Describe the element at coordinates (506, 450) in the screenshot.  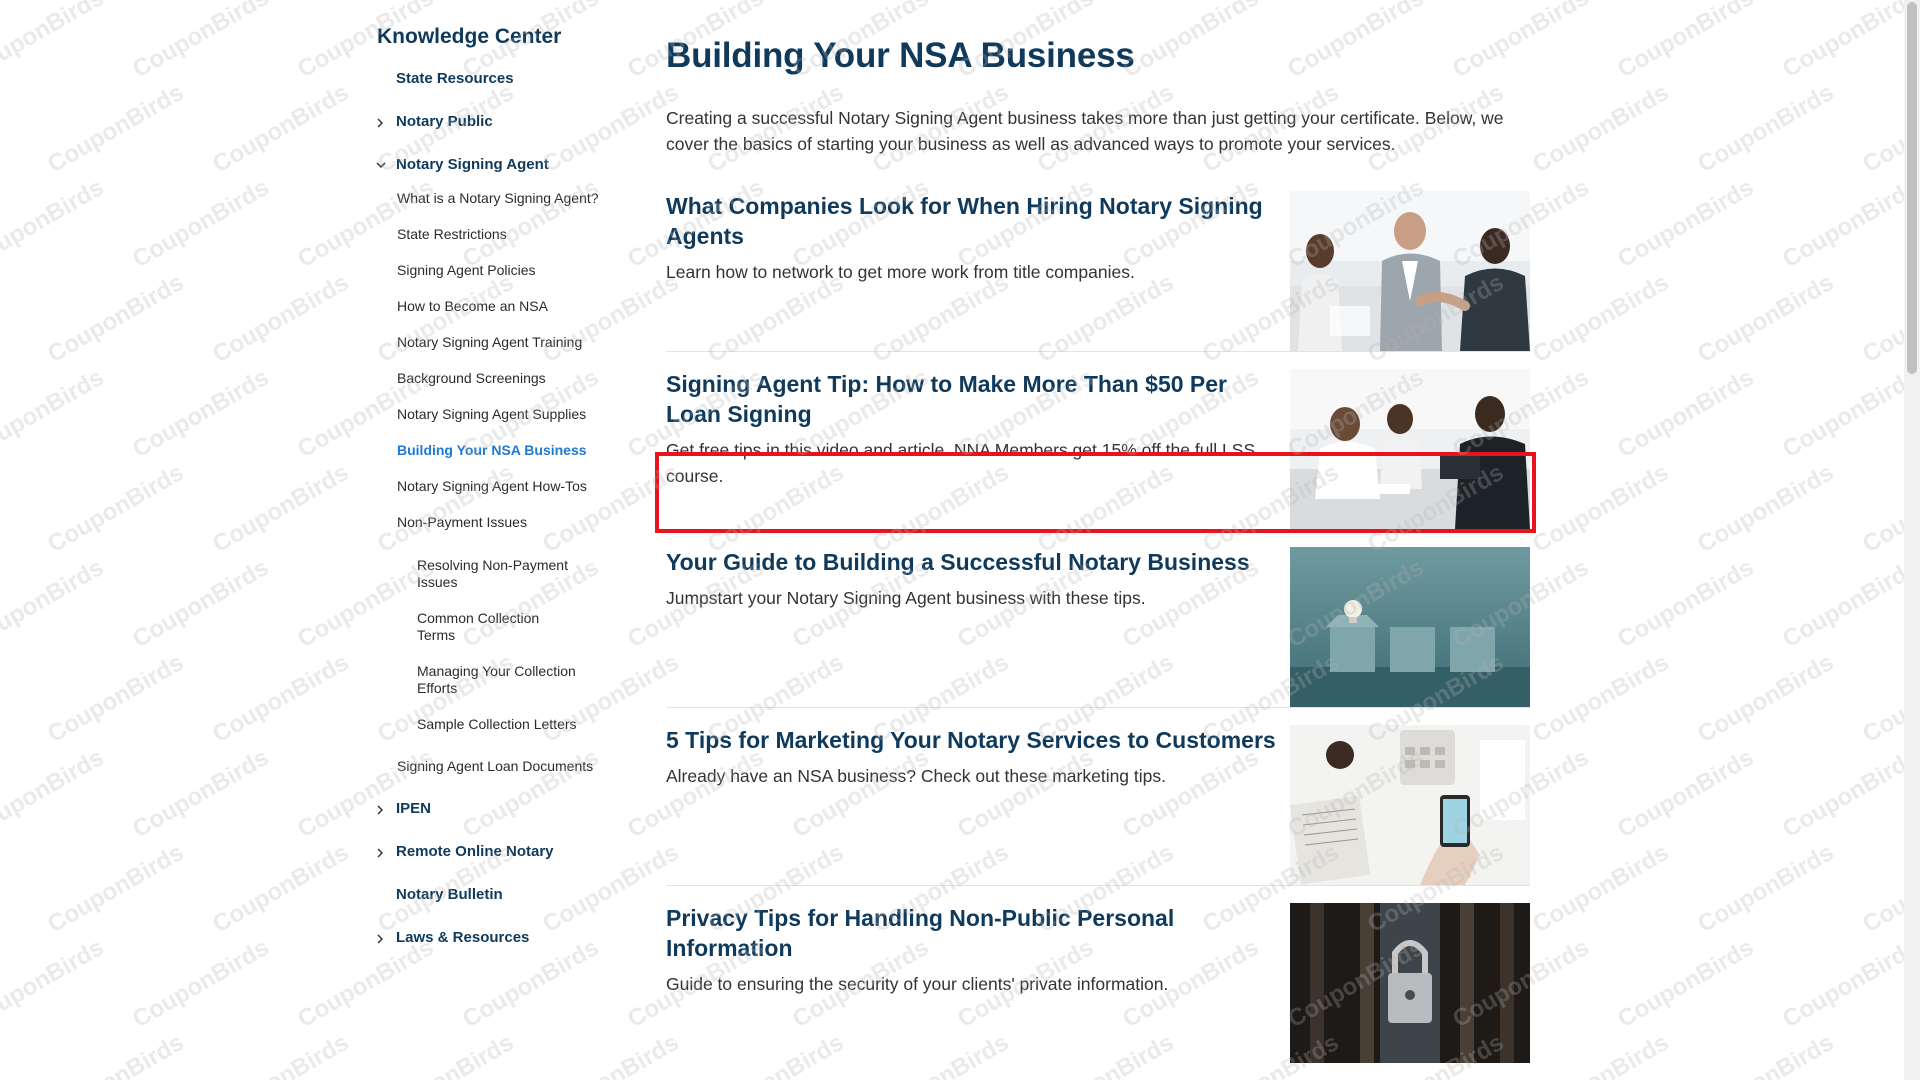
I see `sidebar-subitem-building-nsa-business: Building Your NSA Business` at that location.